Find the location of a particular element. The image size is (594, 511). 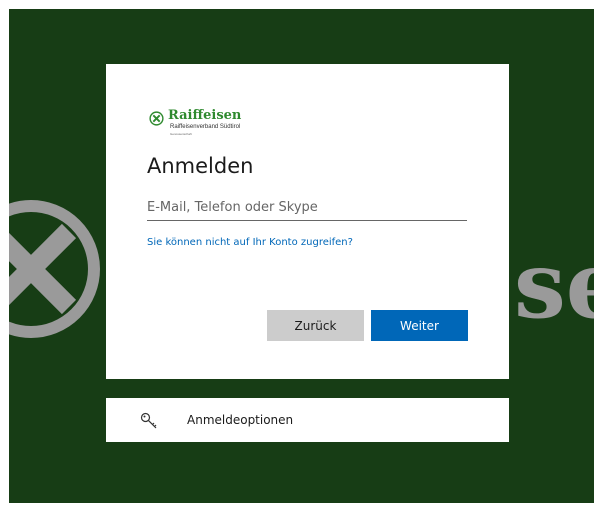

raiffeisen-cross-icon is located at coordinates (156, 118).